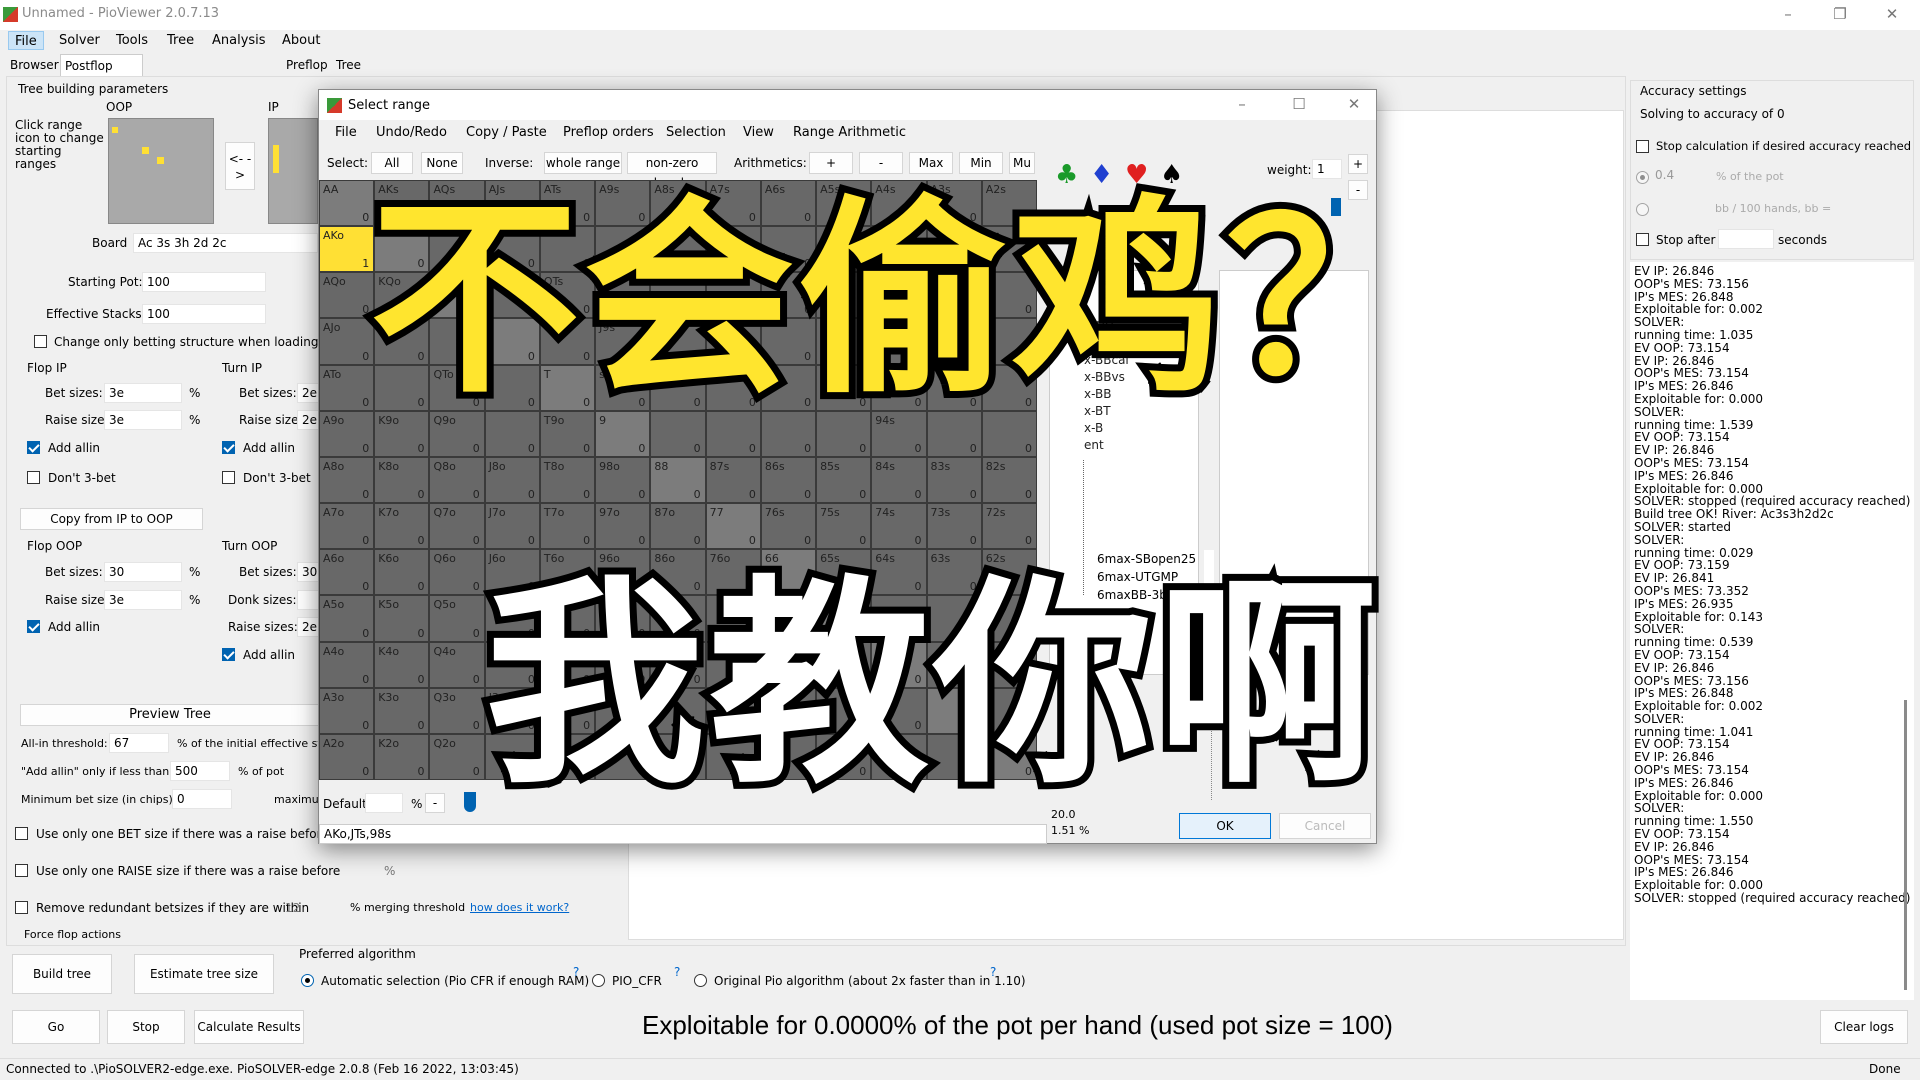  Describe the element at coordinates (307, 65) in the screenshot. I see `tab-preflop: Preflop` at that location.